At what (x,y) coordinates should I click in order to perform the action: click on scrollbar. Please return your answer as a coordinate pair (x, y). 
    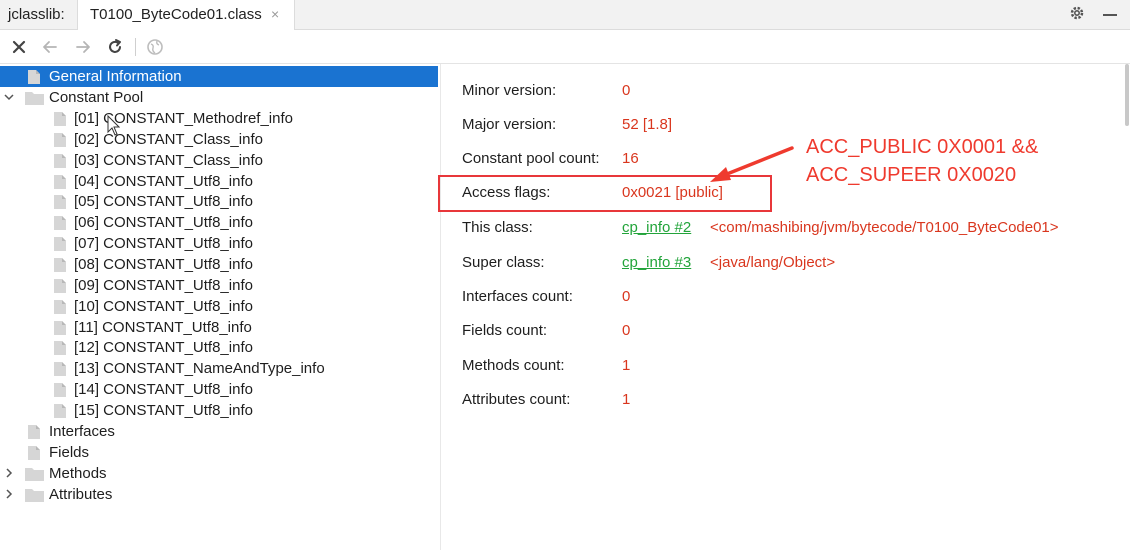
    Looking at the image, I should click on (1127, 95).